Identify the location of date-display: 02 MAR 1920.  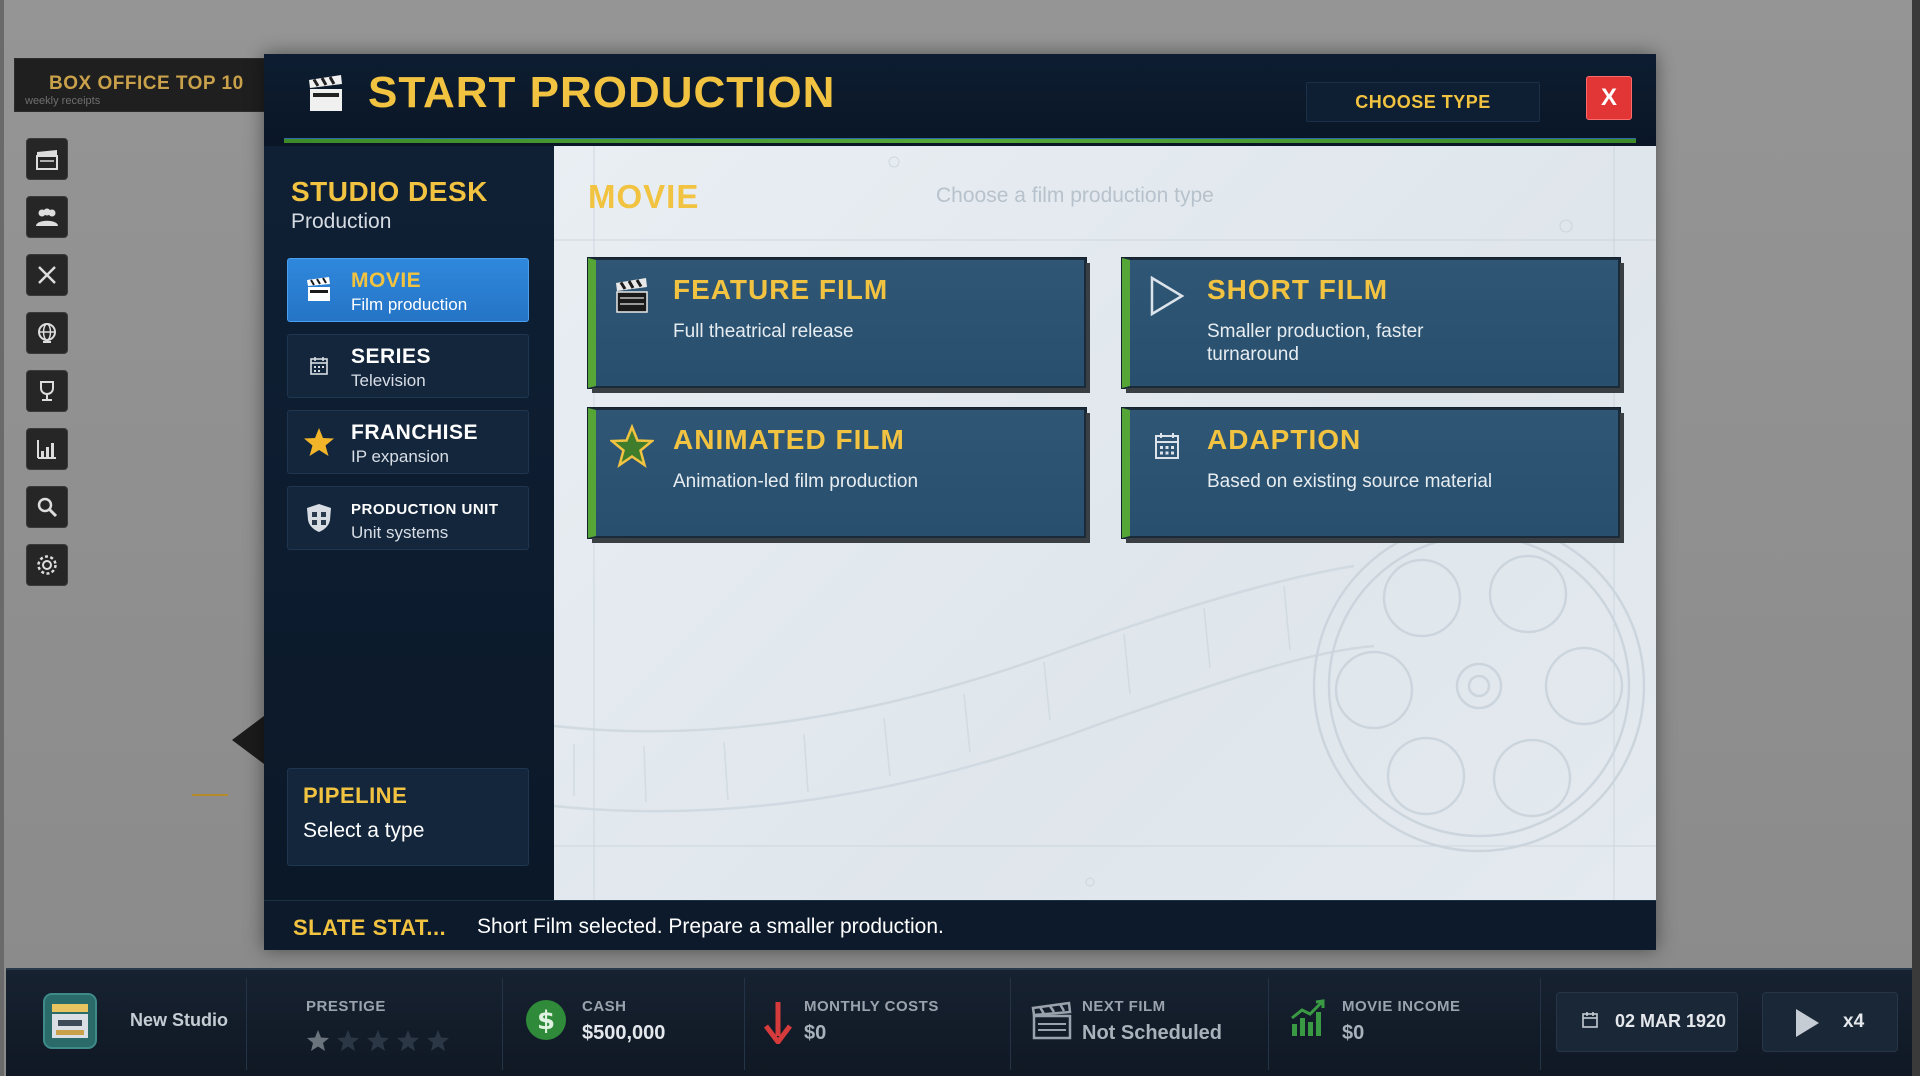
(1647, 1022).